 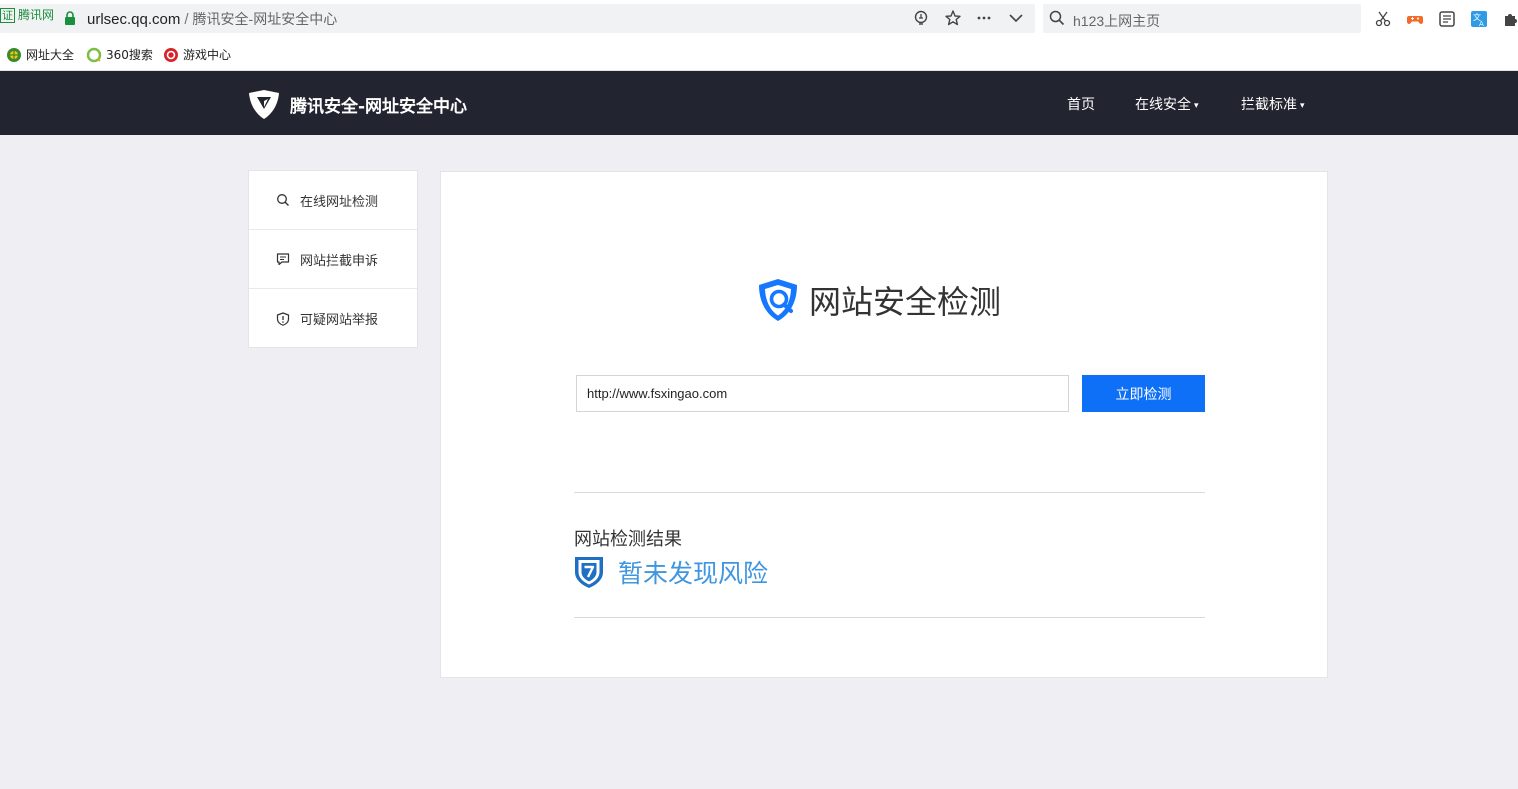 I want to click on chevron-down-icon, so click(x=1016, y=18).